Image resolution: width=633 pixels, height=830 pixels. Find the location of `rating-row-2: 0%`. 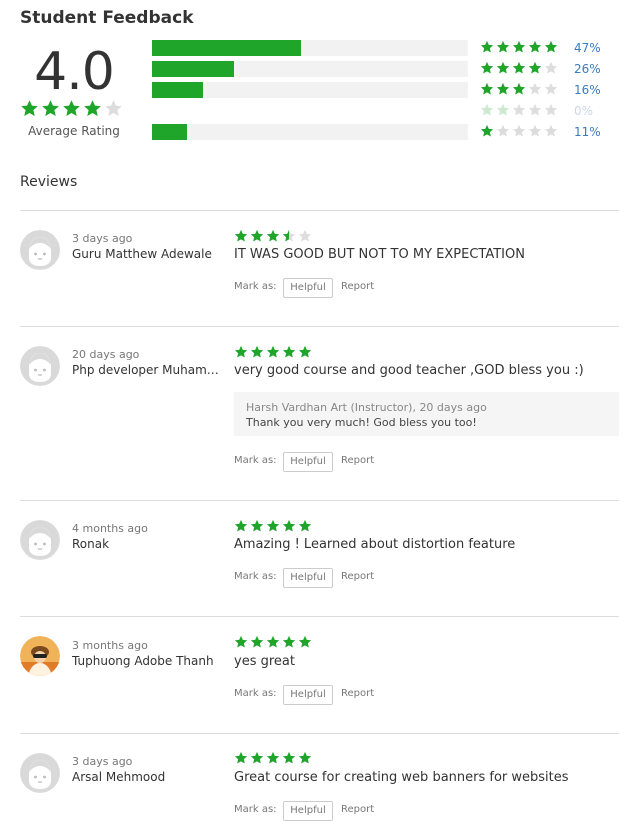

rating-row-2: 0% is located at coordinates (377, 111).